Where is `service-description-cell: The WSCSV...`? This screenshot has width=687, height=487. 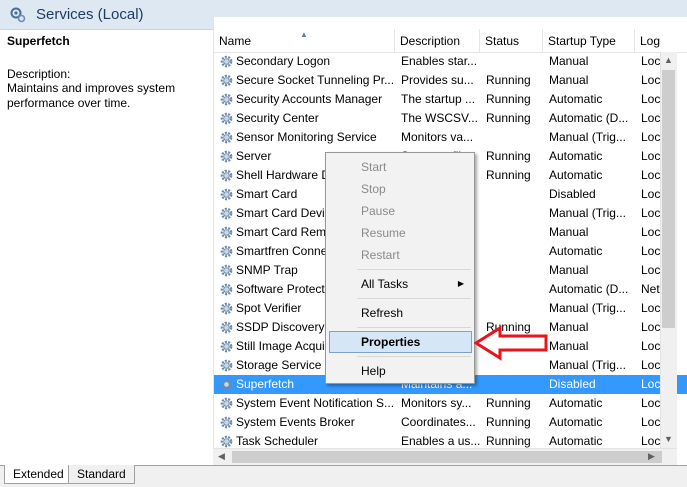 service-description-cell: The WSCSV... is located at coordinates (439, 118).